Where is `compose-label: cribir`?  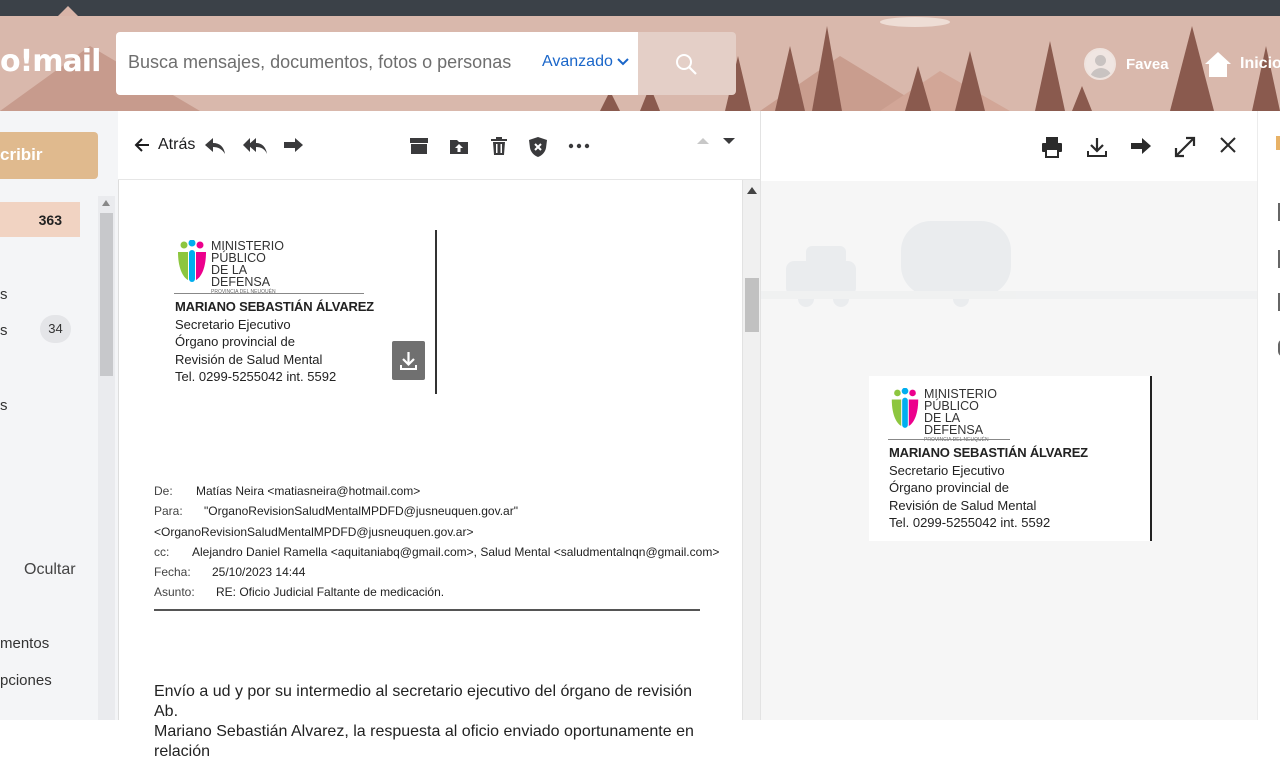 compose-label: cribir is located at coordinates (21, 154).